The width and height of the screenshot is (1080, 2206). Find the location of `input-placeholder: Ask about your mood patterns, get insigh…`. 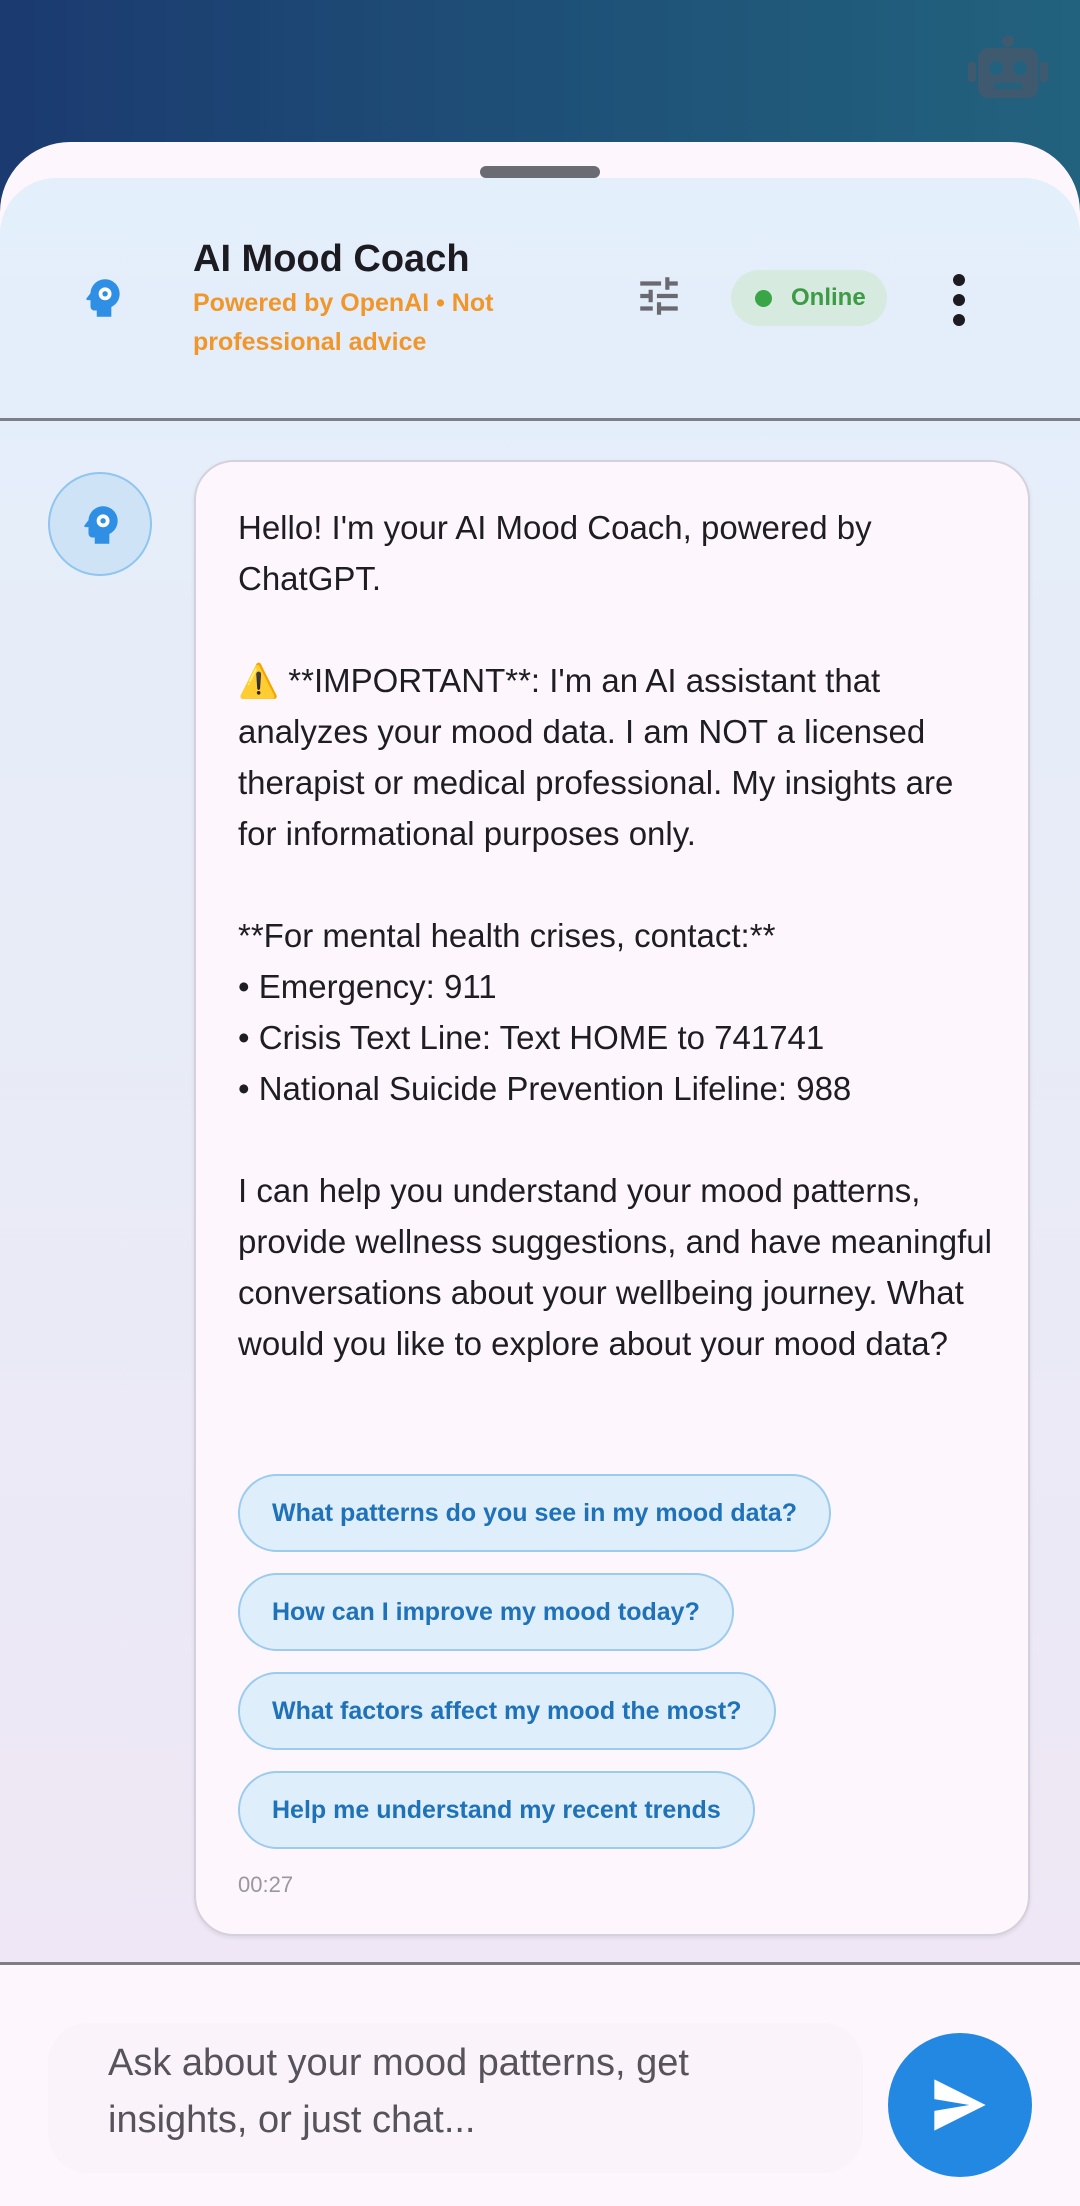

input-placeholder: Ask about your mood patterns, get insigh… is located at coordinates (398, 2091).